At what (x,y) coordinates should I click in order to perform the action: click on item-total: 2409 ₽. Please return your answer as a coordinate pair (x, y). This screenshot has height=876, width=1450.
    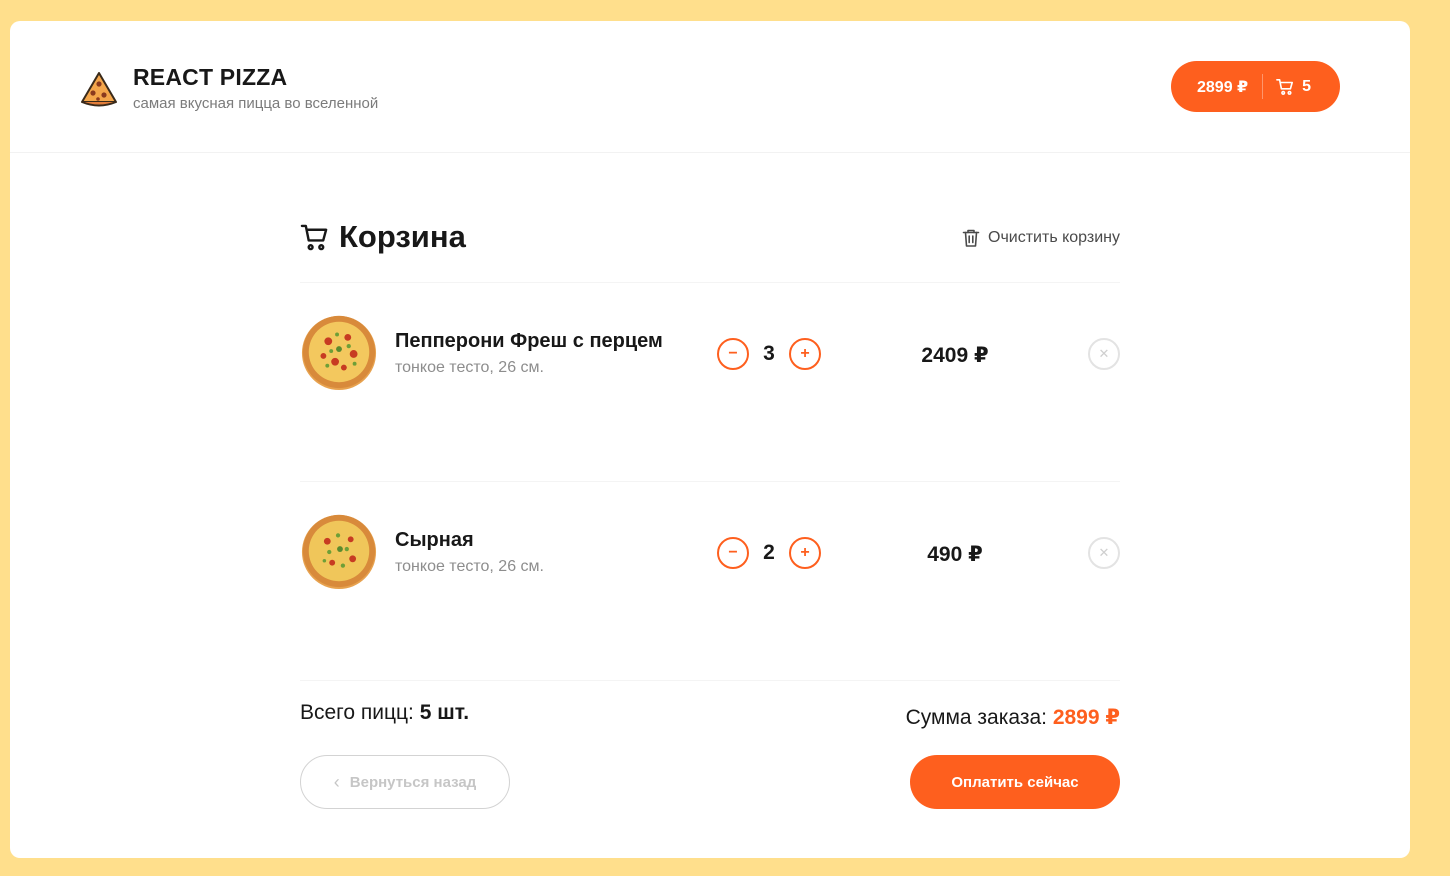
    Looking at the image, I should click on (955, 355).